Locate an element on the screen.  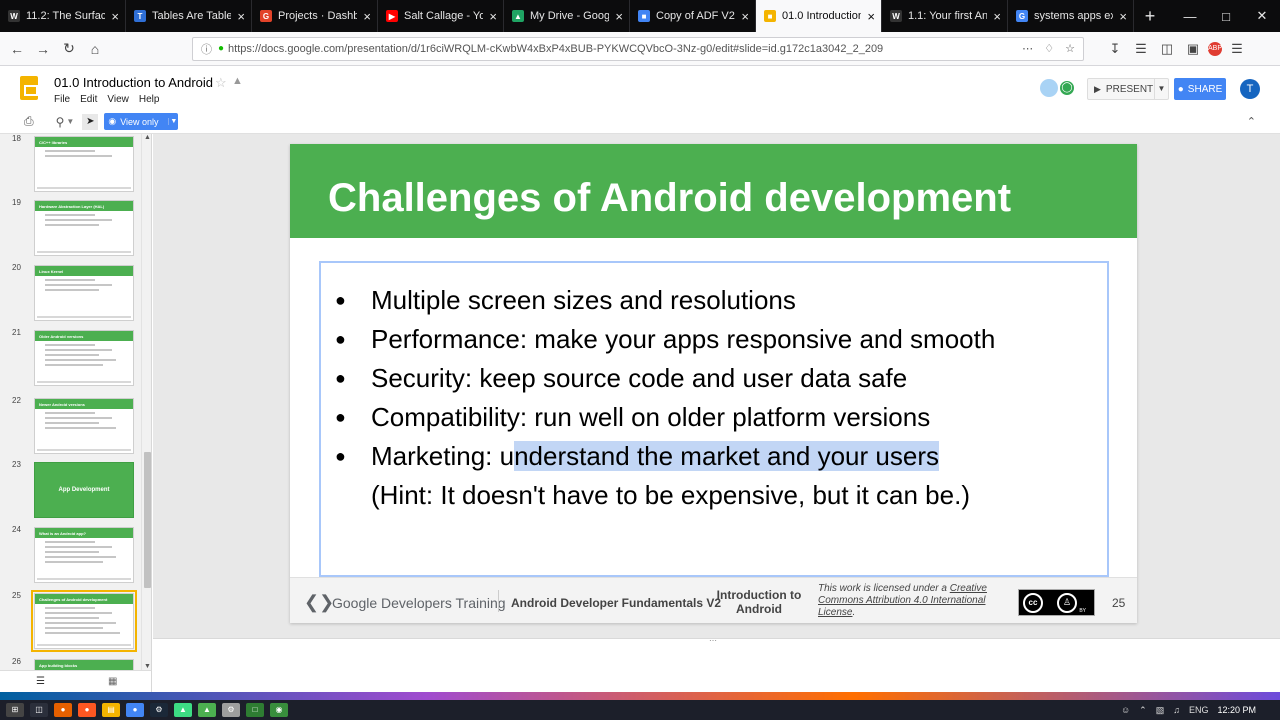
download-icon: ↧ is located at coordinates (1115, 49).